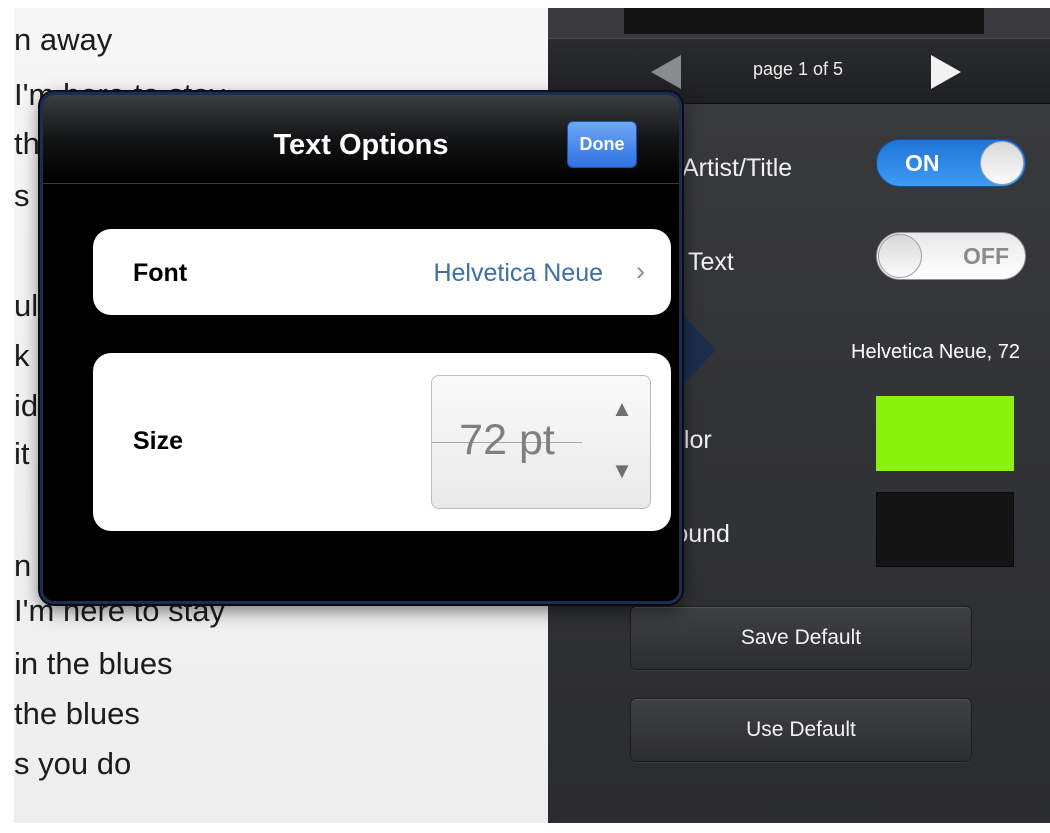 Image resolution: width=1050 pixels, height=833 pixels. I want to click on left-triangle-icon, so click(666, 72).